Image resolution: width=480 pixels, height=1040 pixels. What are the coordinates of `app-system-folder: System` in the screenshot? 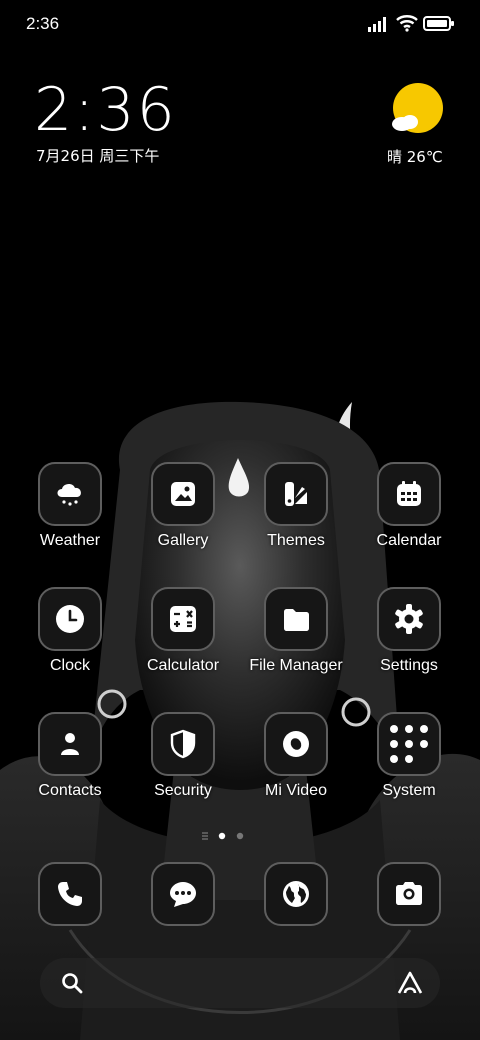 It's located at (409, 756).